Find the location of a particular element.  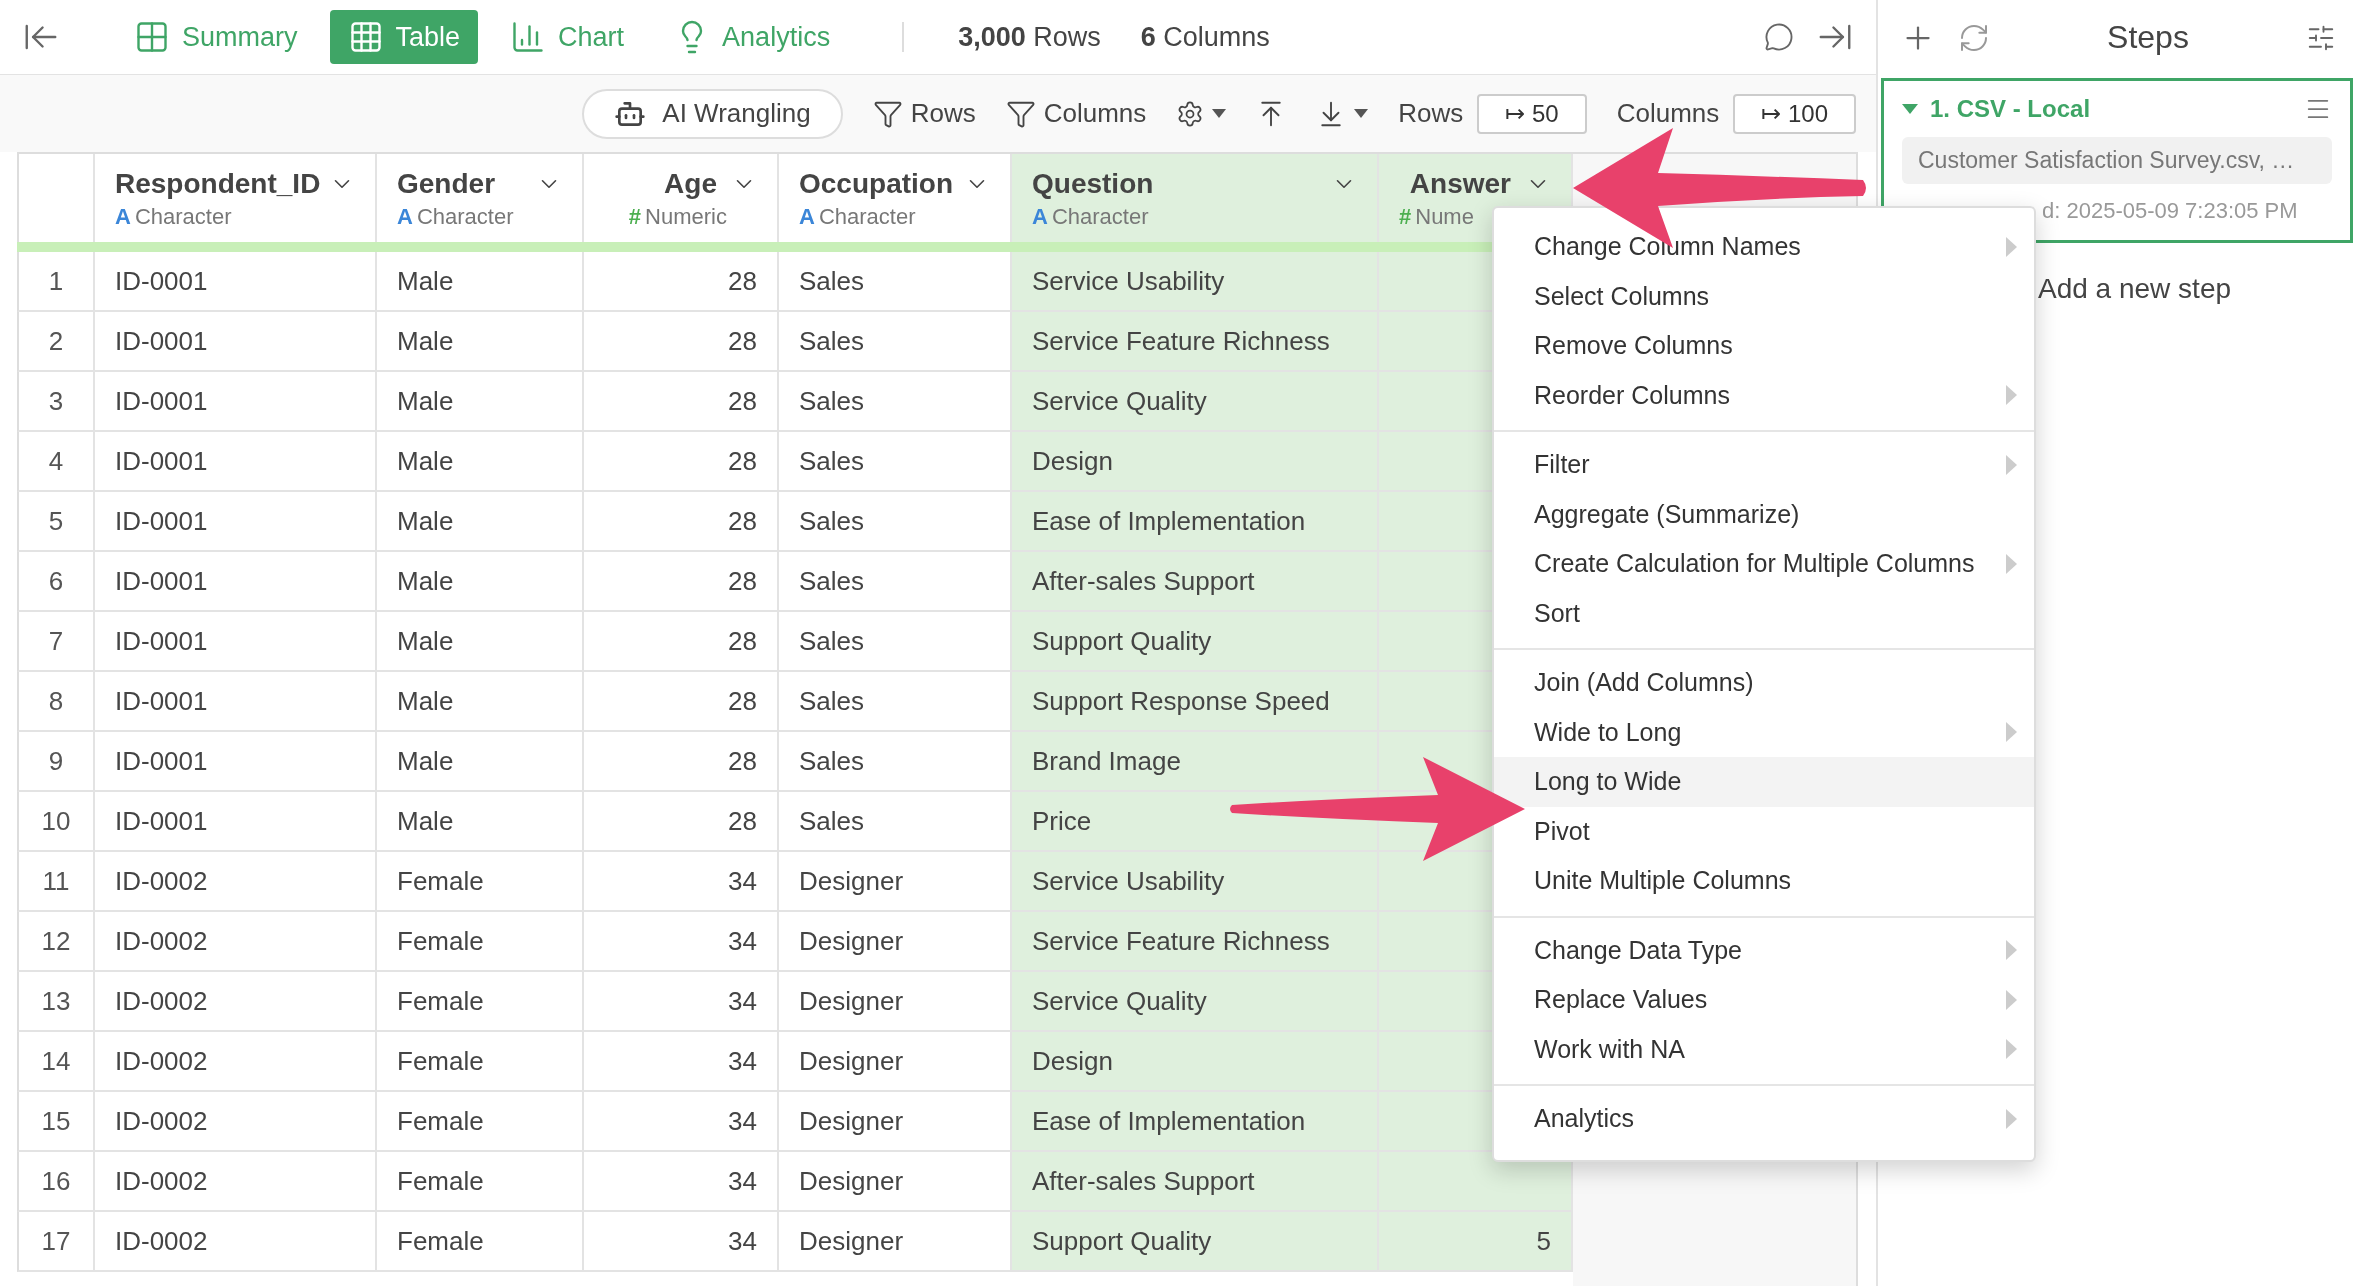

menu-item: Pivot is located at coordinates (1764, 831).